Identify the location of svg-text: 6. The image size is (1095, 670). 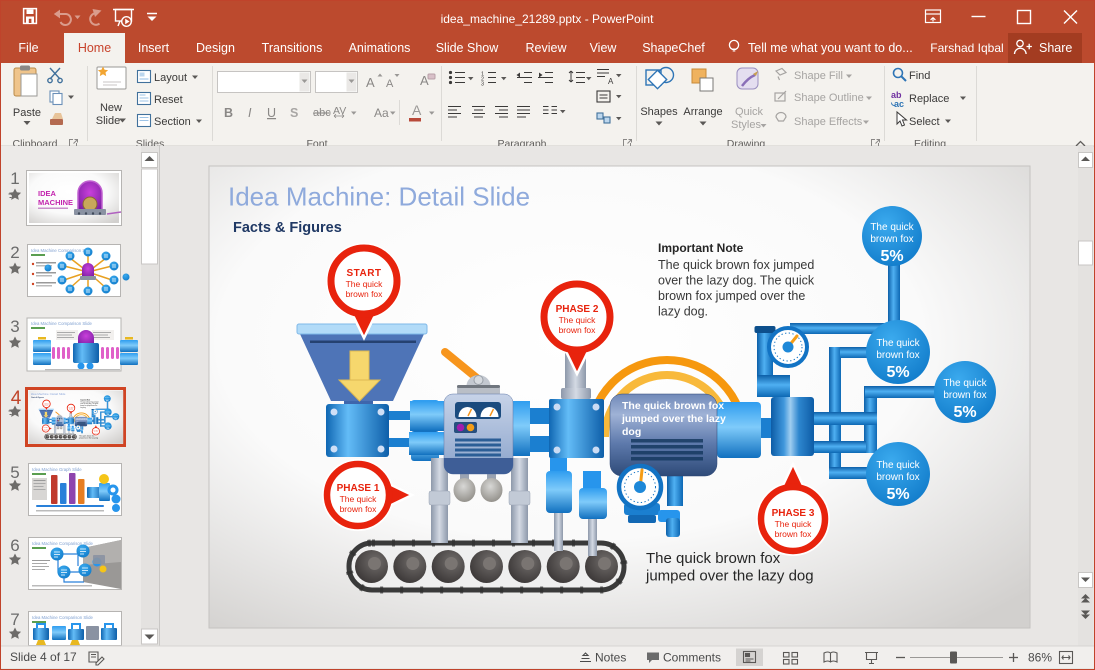
(14, 545).